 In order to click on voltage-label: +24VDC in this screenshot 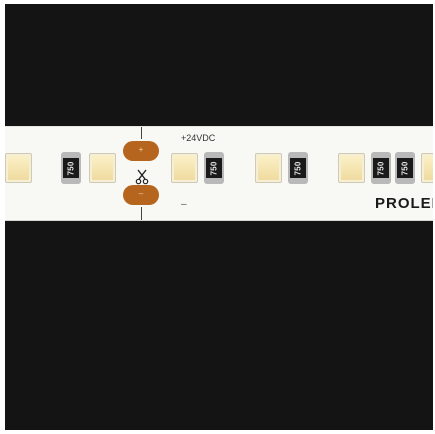, I will do `click(198, 138)`.